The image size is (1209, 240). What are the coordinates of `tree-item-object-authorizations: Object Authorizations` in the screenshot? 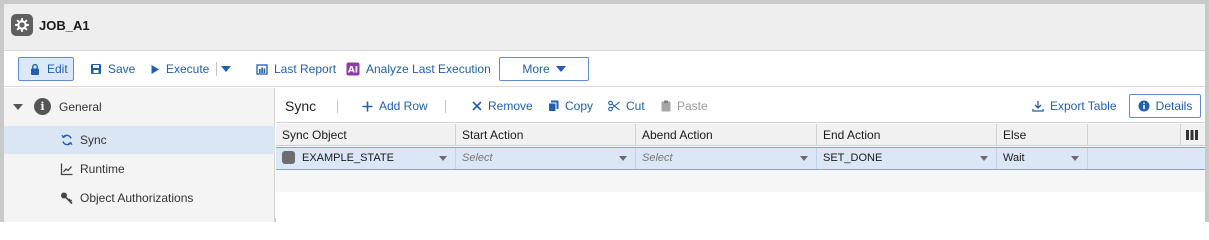 It's located at (139, 198).